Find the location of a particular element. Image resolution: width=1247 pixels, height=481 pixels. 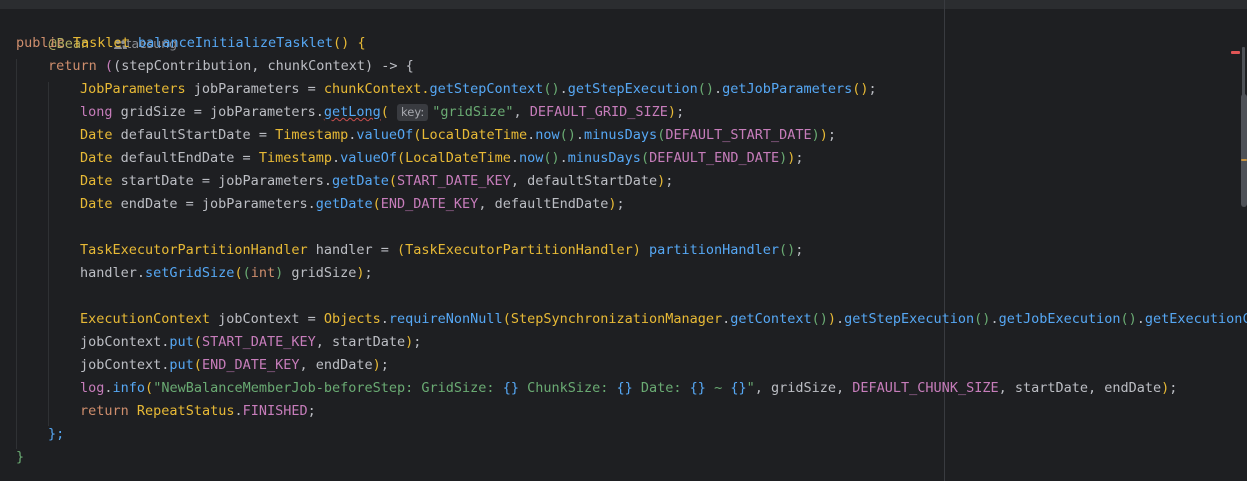

error-stripe-marker is located at coordinates (1235, 52).